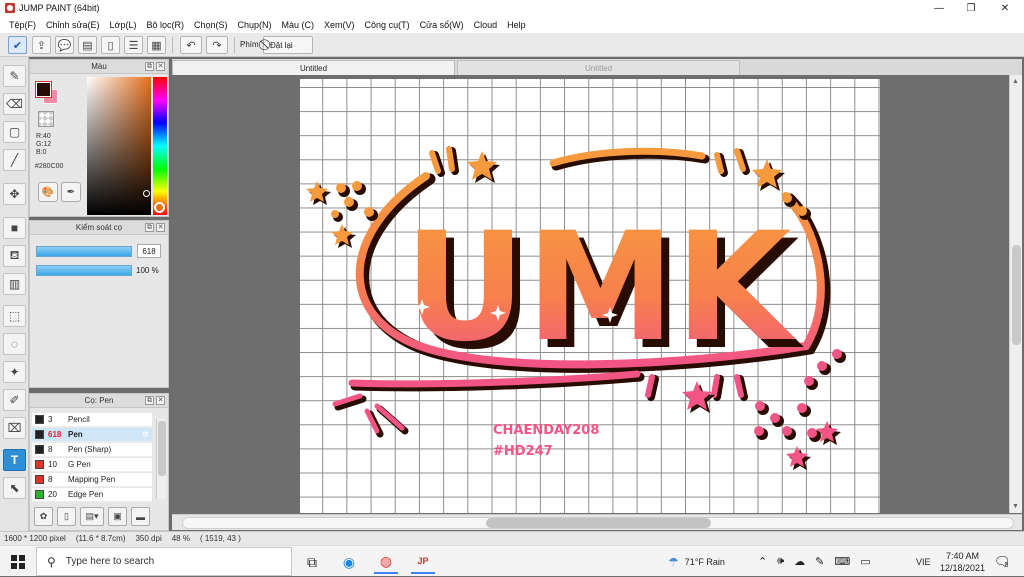 This screenshot has height=577, width=1024. I want to click on menu-layer: Lớp(L), so click(123, 25).